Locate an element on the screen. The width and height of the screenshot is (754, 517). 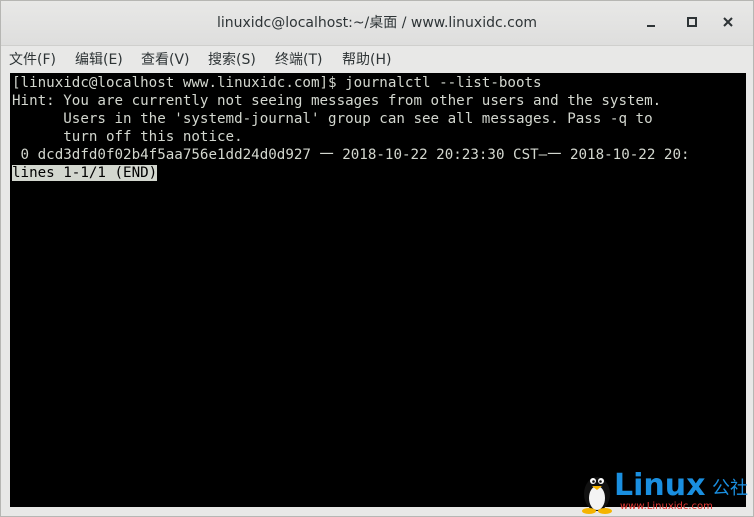
minimize-icon is located at coordinates (651, 26).